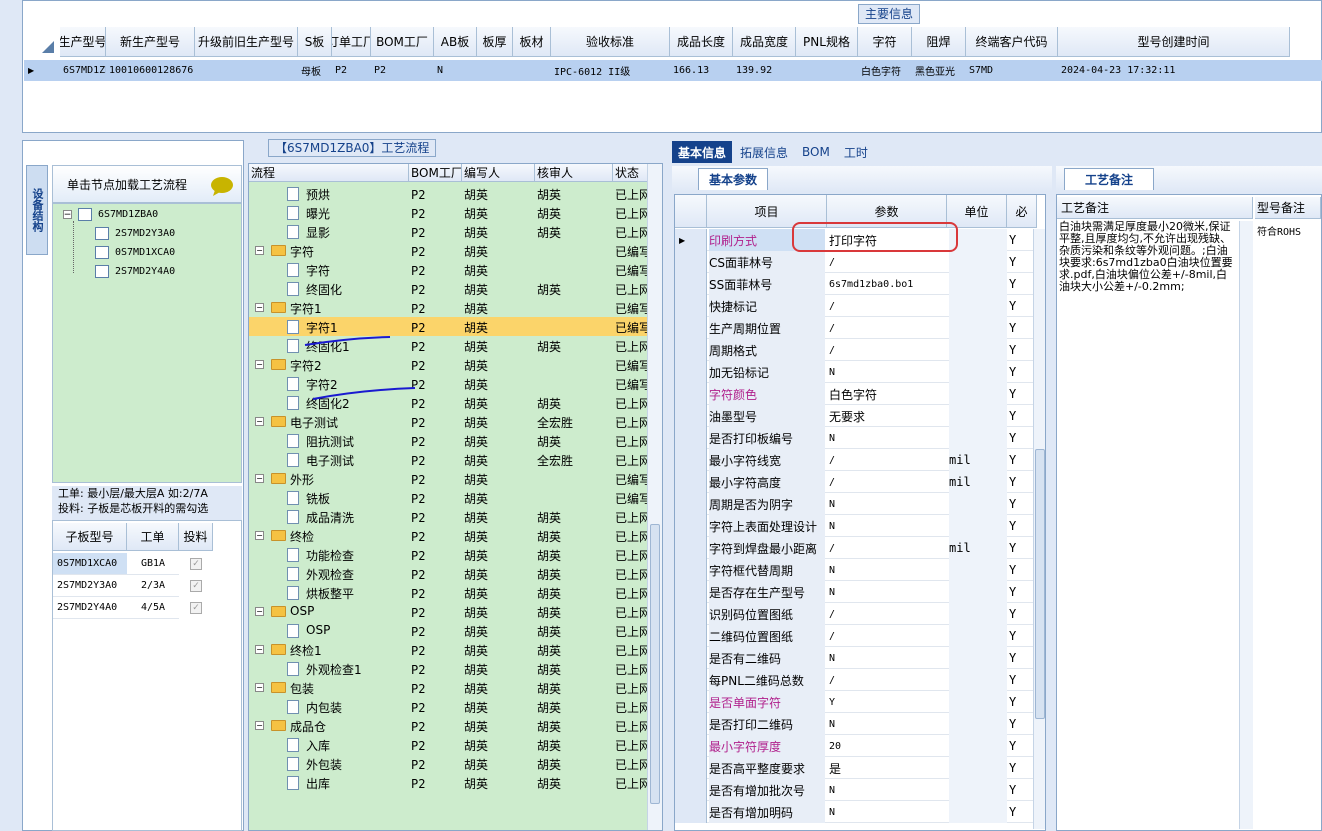 This screenshot has height=831, width=1322. I want to click on param-col-header: 必, so click(1022, 211).